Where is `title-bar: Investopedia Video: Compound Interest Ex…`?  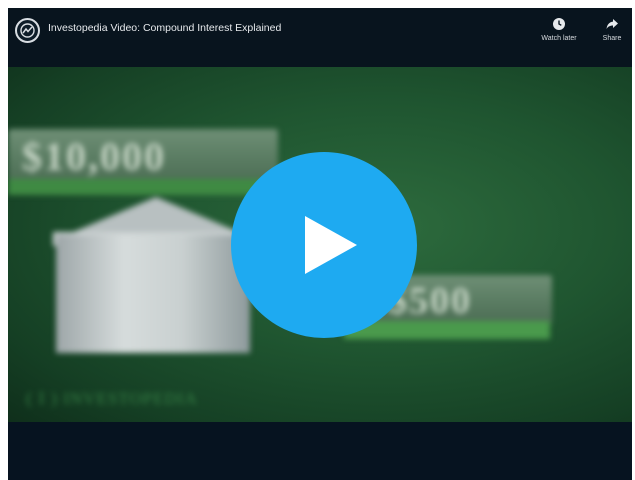 title-bar: Investopedia Video: Compound Interest Ex… is located at coordinates (320, 37).